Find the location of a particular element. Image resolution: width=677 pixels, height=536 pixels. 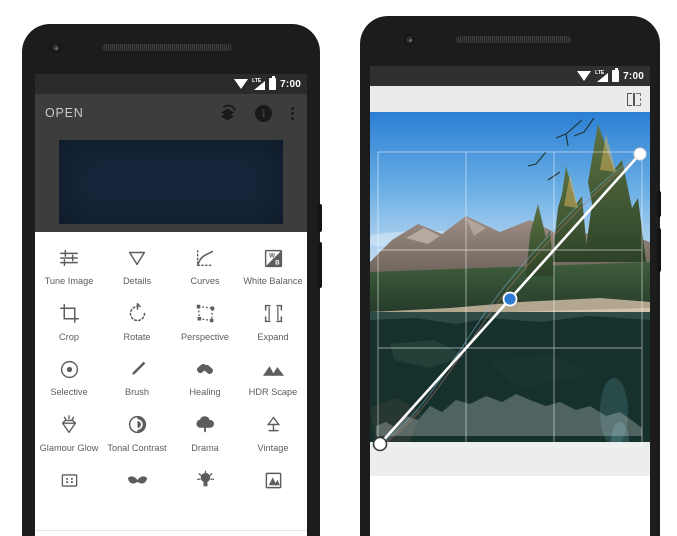

black-point-handle is located at coordinates (380, 444).